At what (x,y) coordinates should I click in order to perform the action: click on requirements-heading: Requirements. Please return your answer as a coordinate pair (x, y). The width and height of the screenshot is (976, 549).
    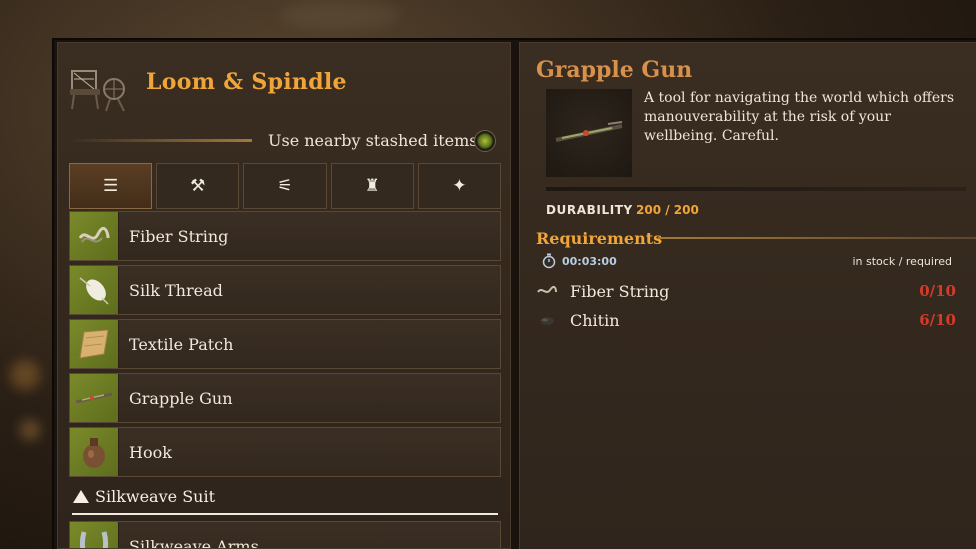
    Looking at the image, I should click on (599, 238).